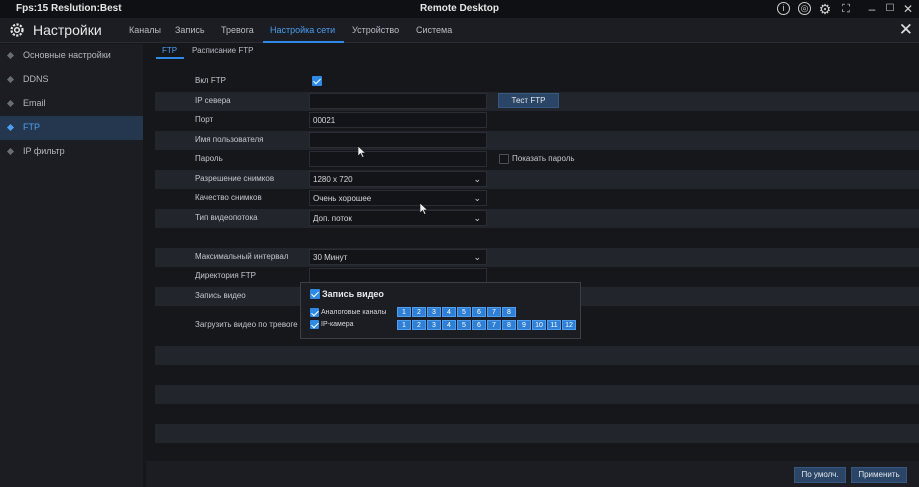 This screenshot has width=919, height=487. Describe the element at coordinates (330, 257) in the screenshot. I see `max-interval-value: 30 Минут` at that location.